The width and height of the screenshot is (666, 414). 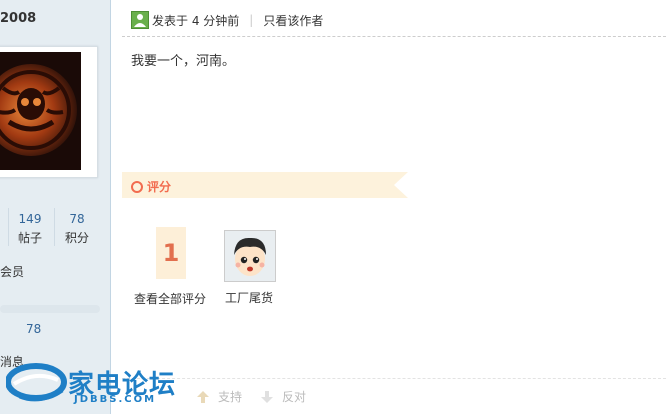 I want to click on support-label: 支持, so click(x=230, y=397).